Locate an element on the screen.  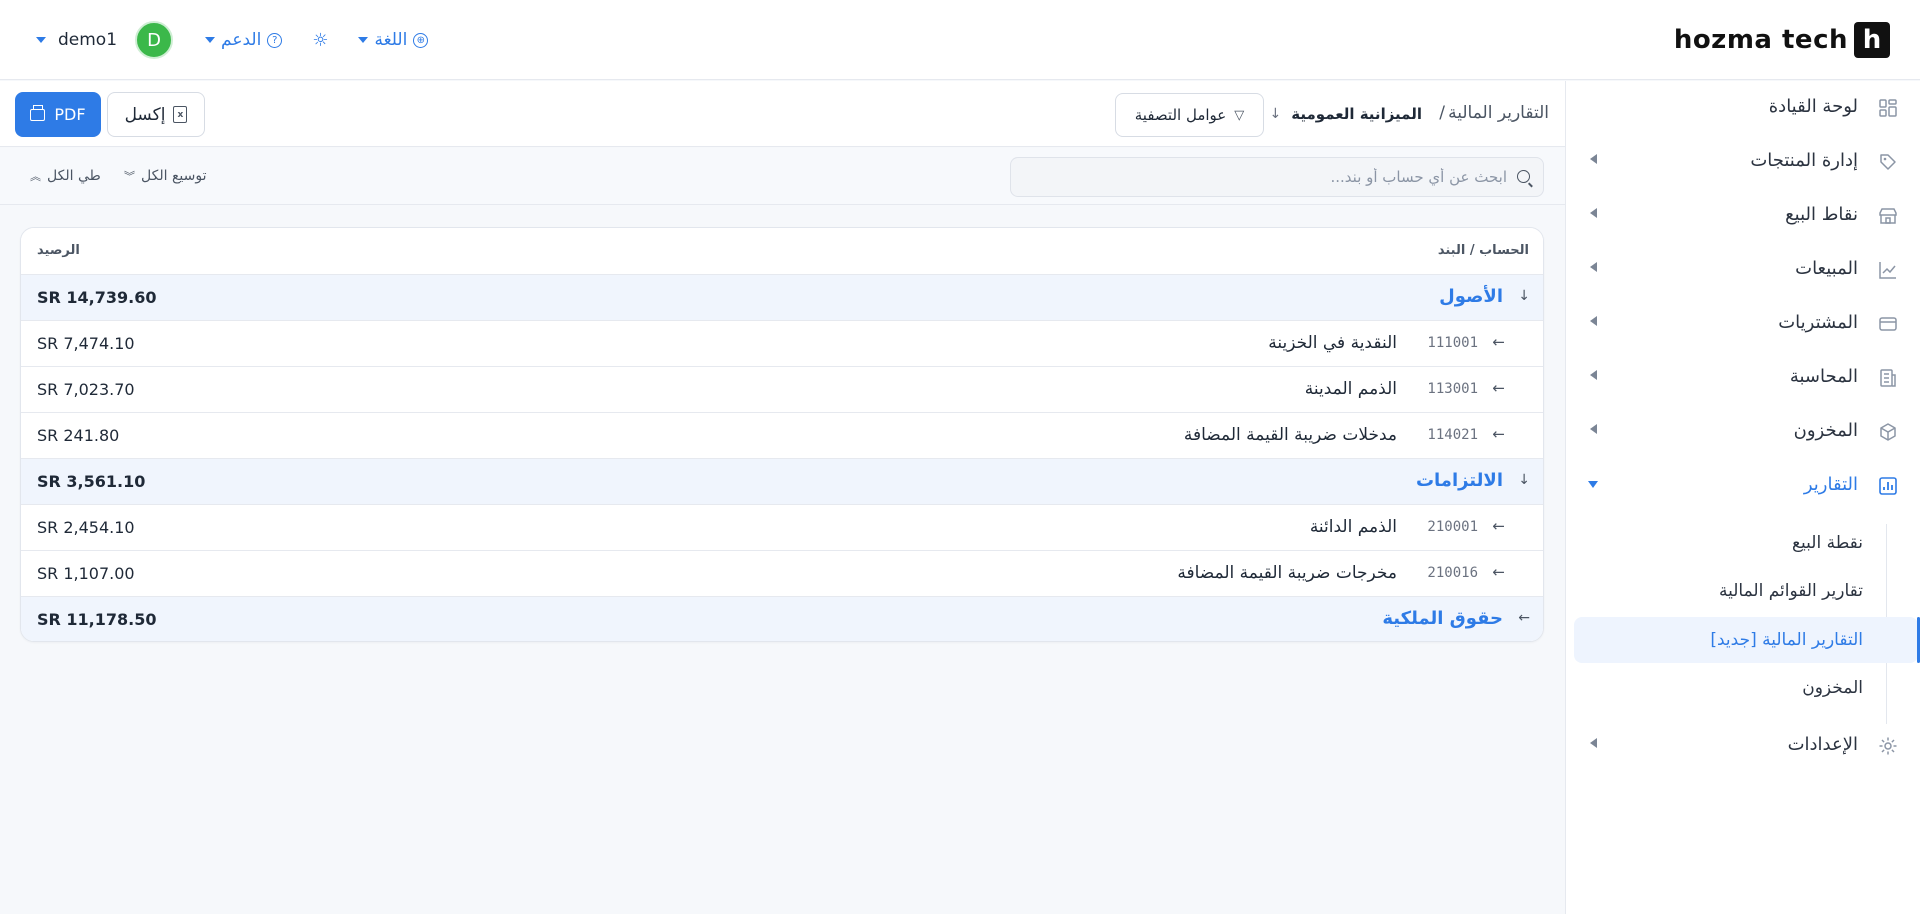
top-bar: hozma tech h demo1 D الدعم ? ☼ اللغة ⊕ is located at coordinates (960, 40).